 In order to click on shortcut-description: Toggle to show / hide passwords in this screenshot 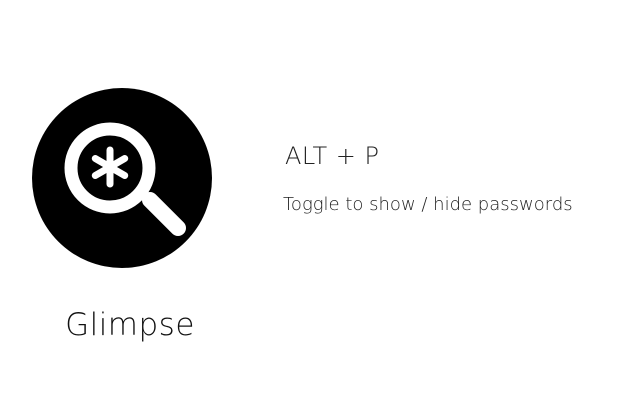, I will do `click(428, 204)`.